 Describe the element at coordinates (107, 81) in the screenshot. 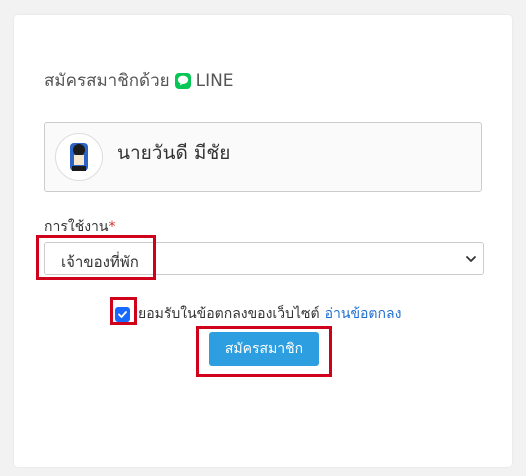

I see `signup-title-text: สมัครสมาชิกด้วย` at that location.